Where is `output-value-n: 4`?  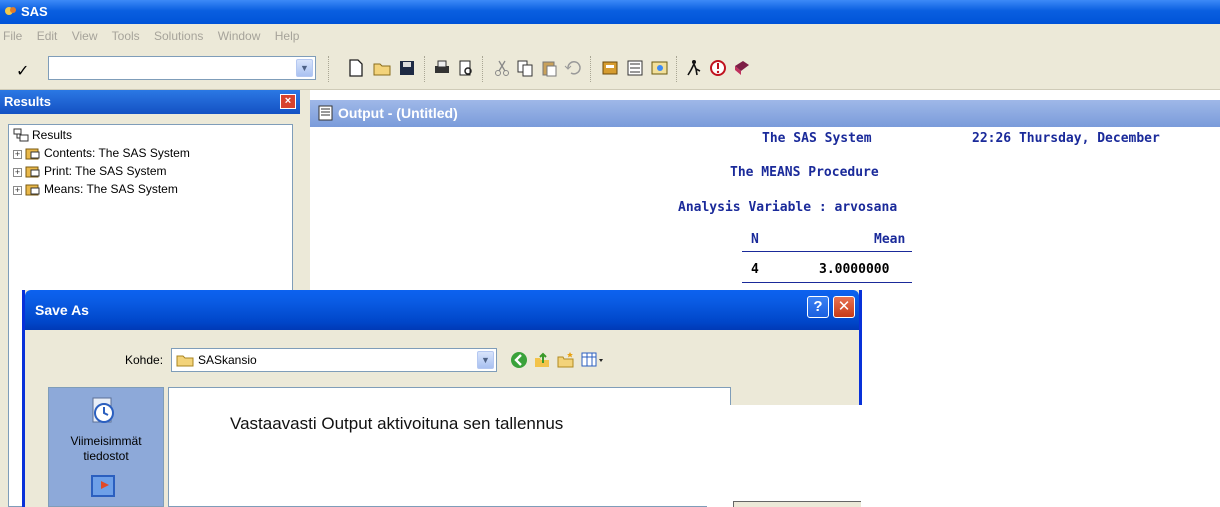
output-value-n: 4 is located at coordinates (755, 269).